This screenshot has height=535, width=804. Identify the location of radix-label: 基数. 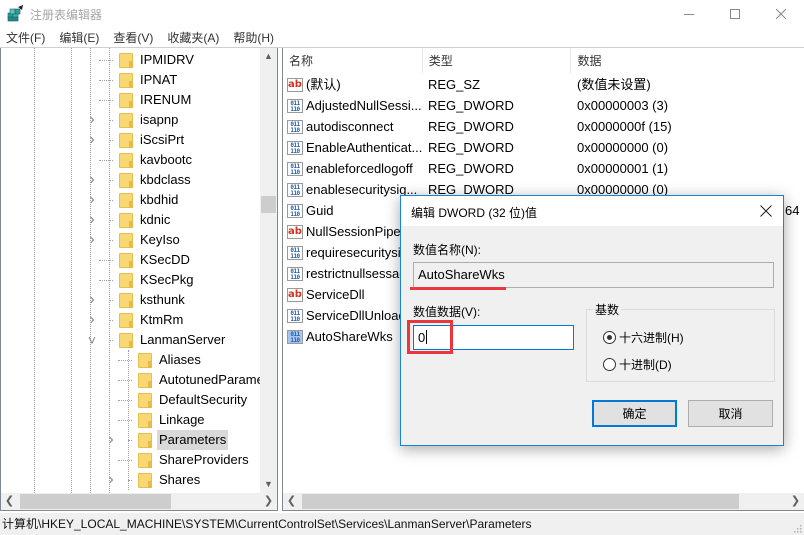
(607, 309).